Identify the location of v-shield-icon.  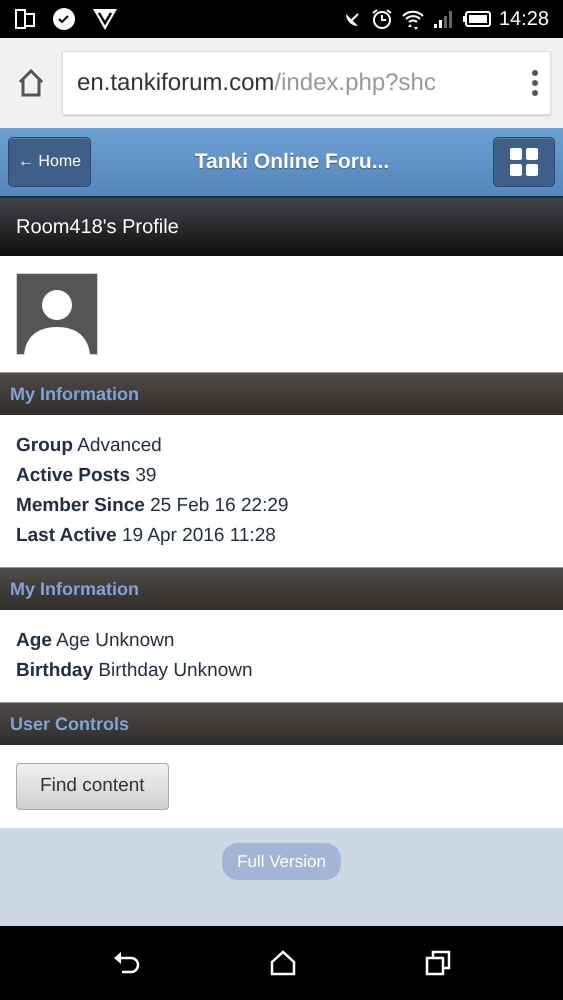
(105, 19).